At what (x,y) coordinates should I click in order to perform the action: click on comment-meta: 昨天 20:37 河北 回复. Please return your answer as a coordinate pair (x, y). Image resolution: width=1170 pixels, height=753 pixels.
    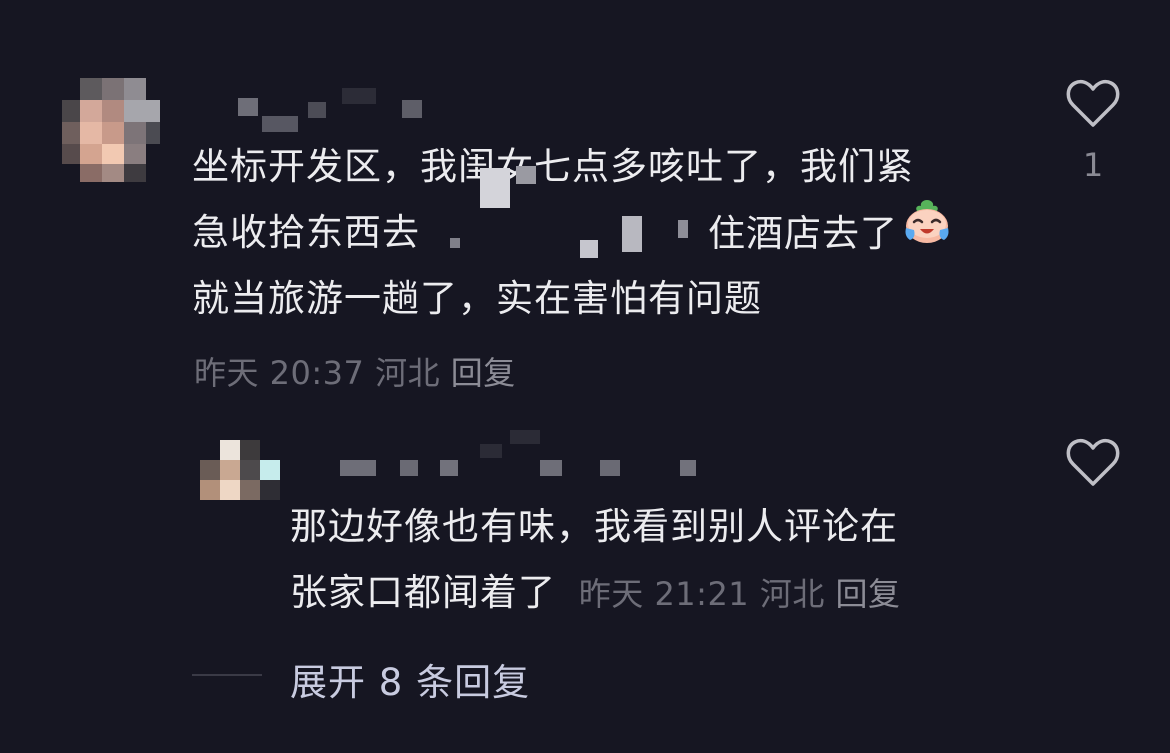
    Looking at the image, I should click on (355, 371).